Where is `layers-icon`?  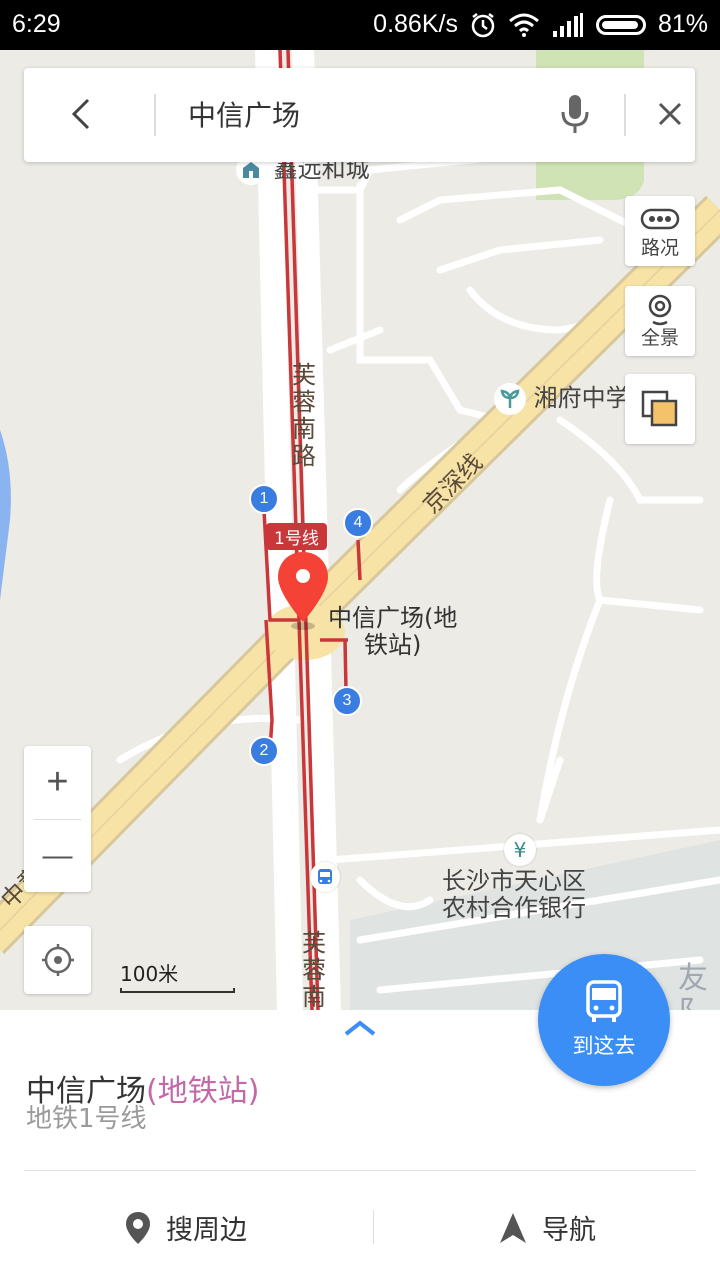
layers-icon is located at coordinates (659, 408).